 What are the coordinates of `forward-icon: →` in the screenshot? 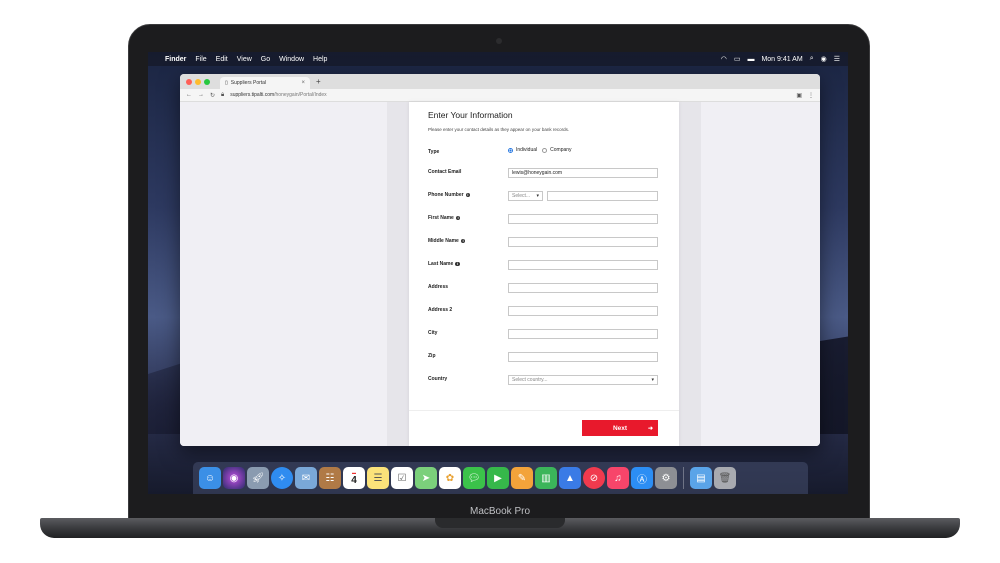 It's located at (201, 95).